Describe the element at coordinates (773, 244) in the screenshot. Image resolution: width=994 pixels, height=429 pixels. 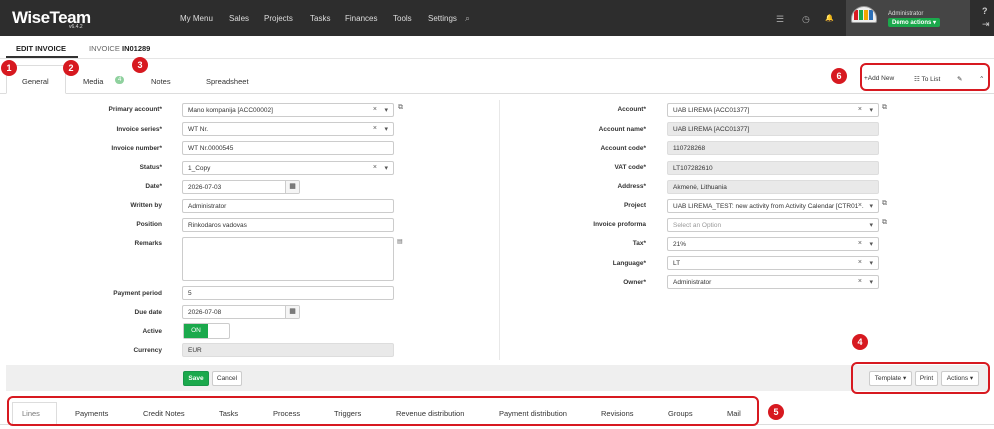
I see `tax-select: 21% × ▾` at that location.